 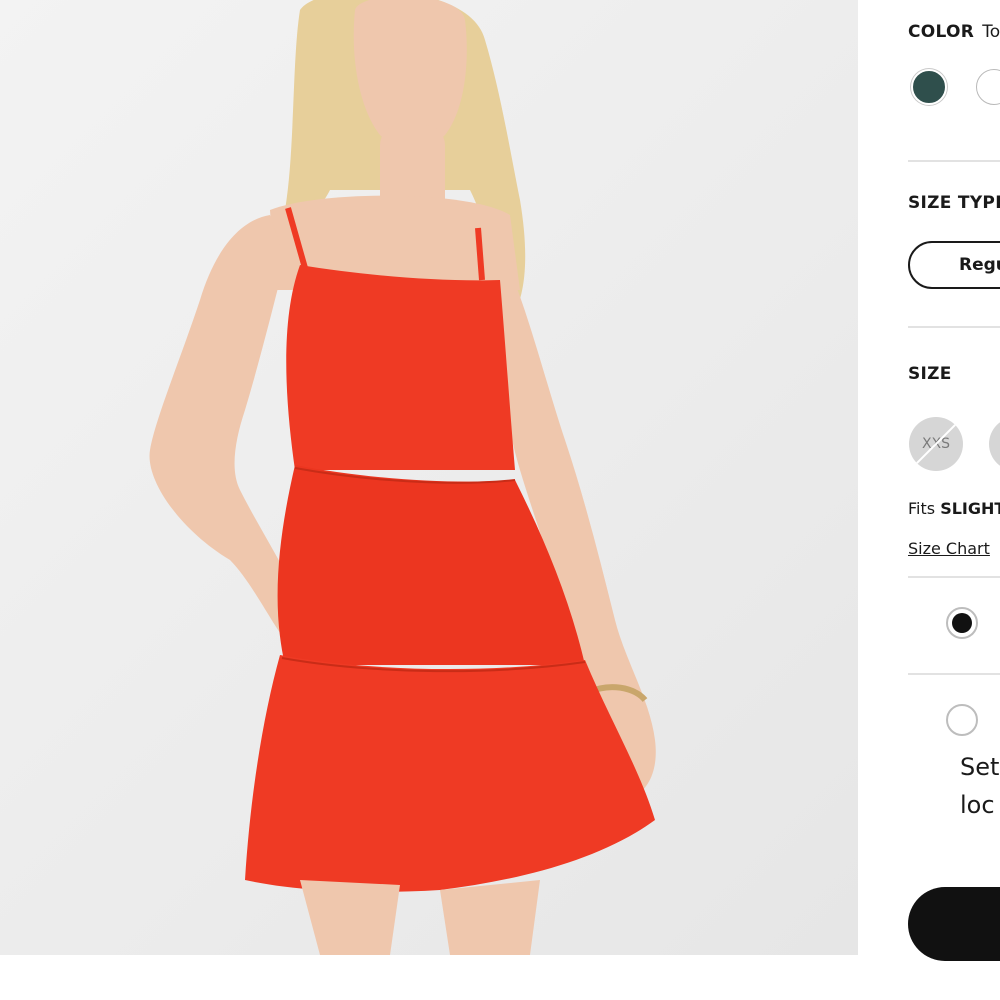 I want to click on store-text-line-2: loc, so click(x=977, y=805).